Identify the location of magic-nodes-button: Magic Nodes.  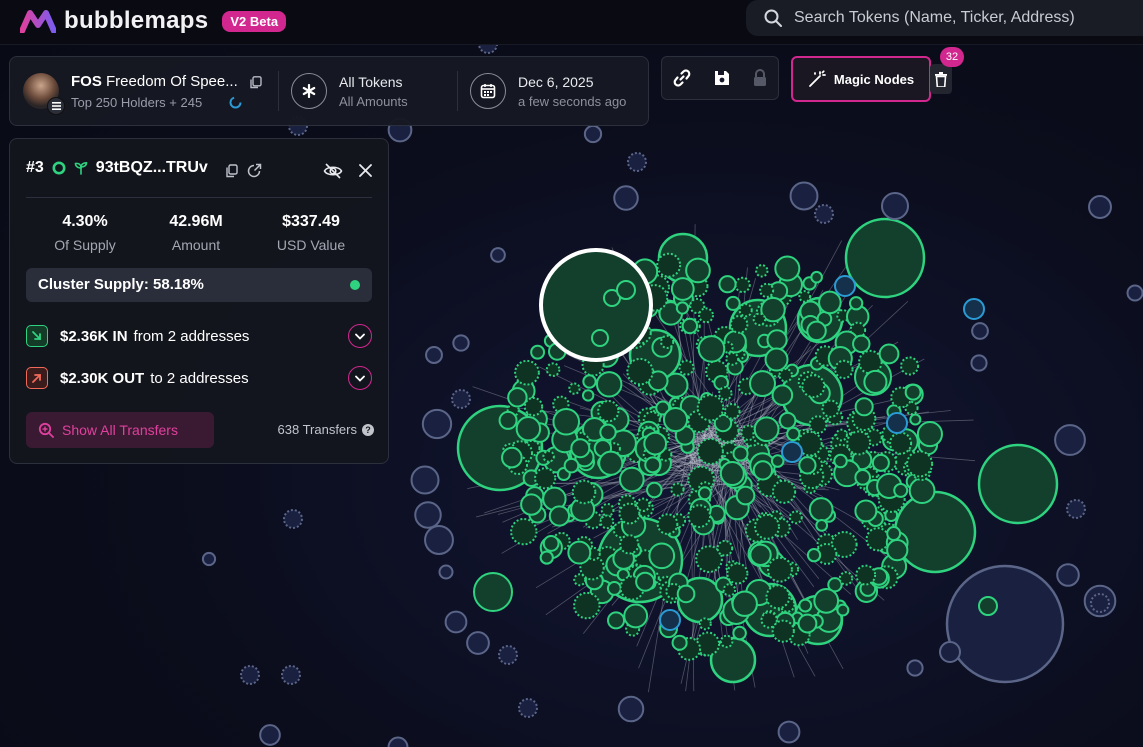
(861, 79).